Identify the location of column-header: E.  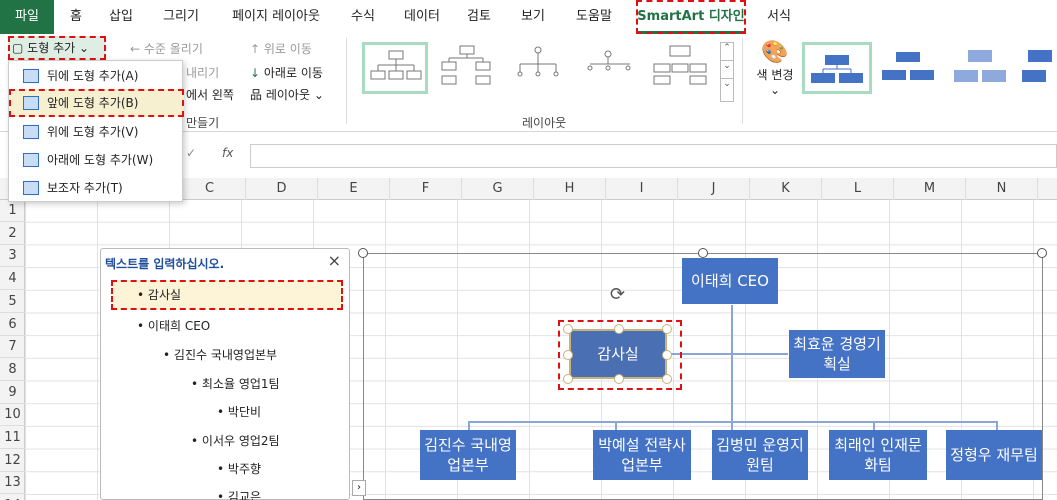
(354, 189).